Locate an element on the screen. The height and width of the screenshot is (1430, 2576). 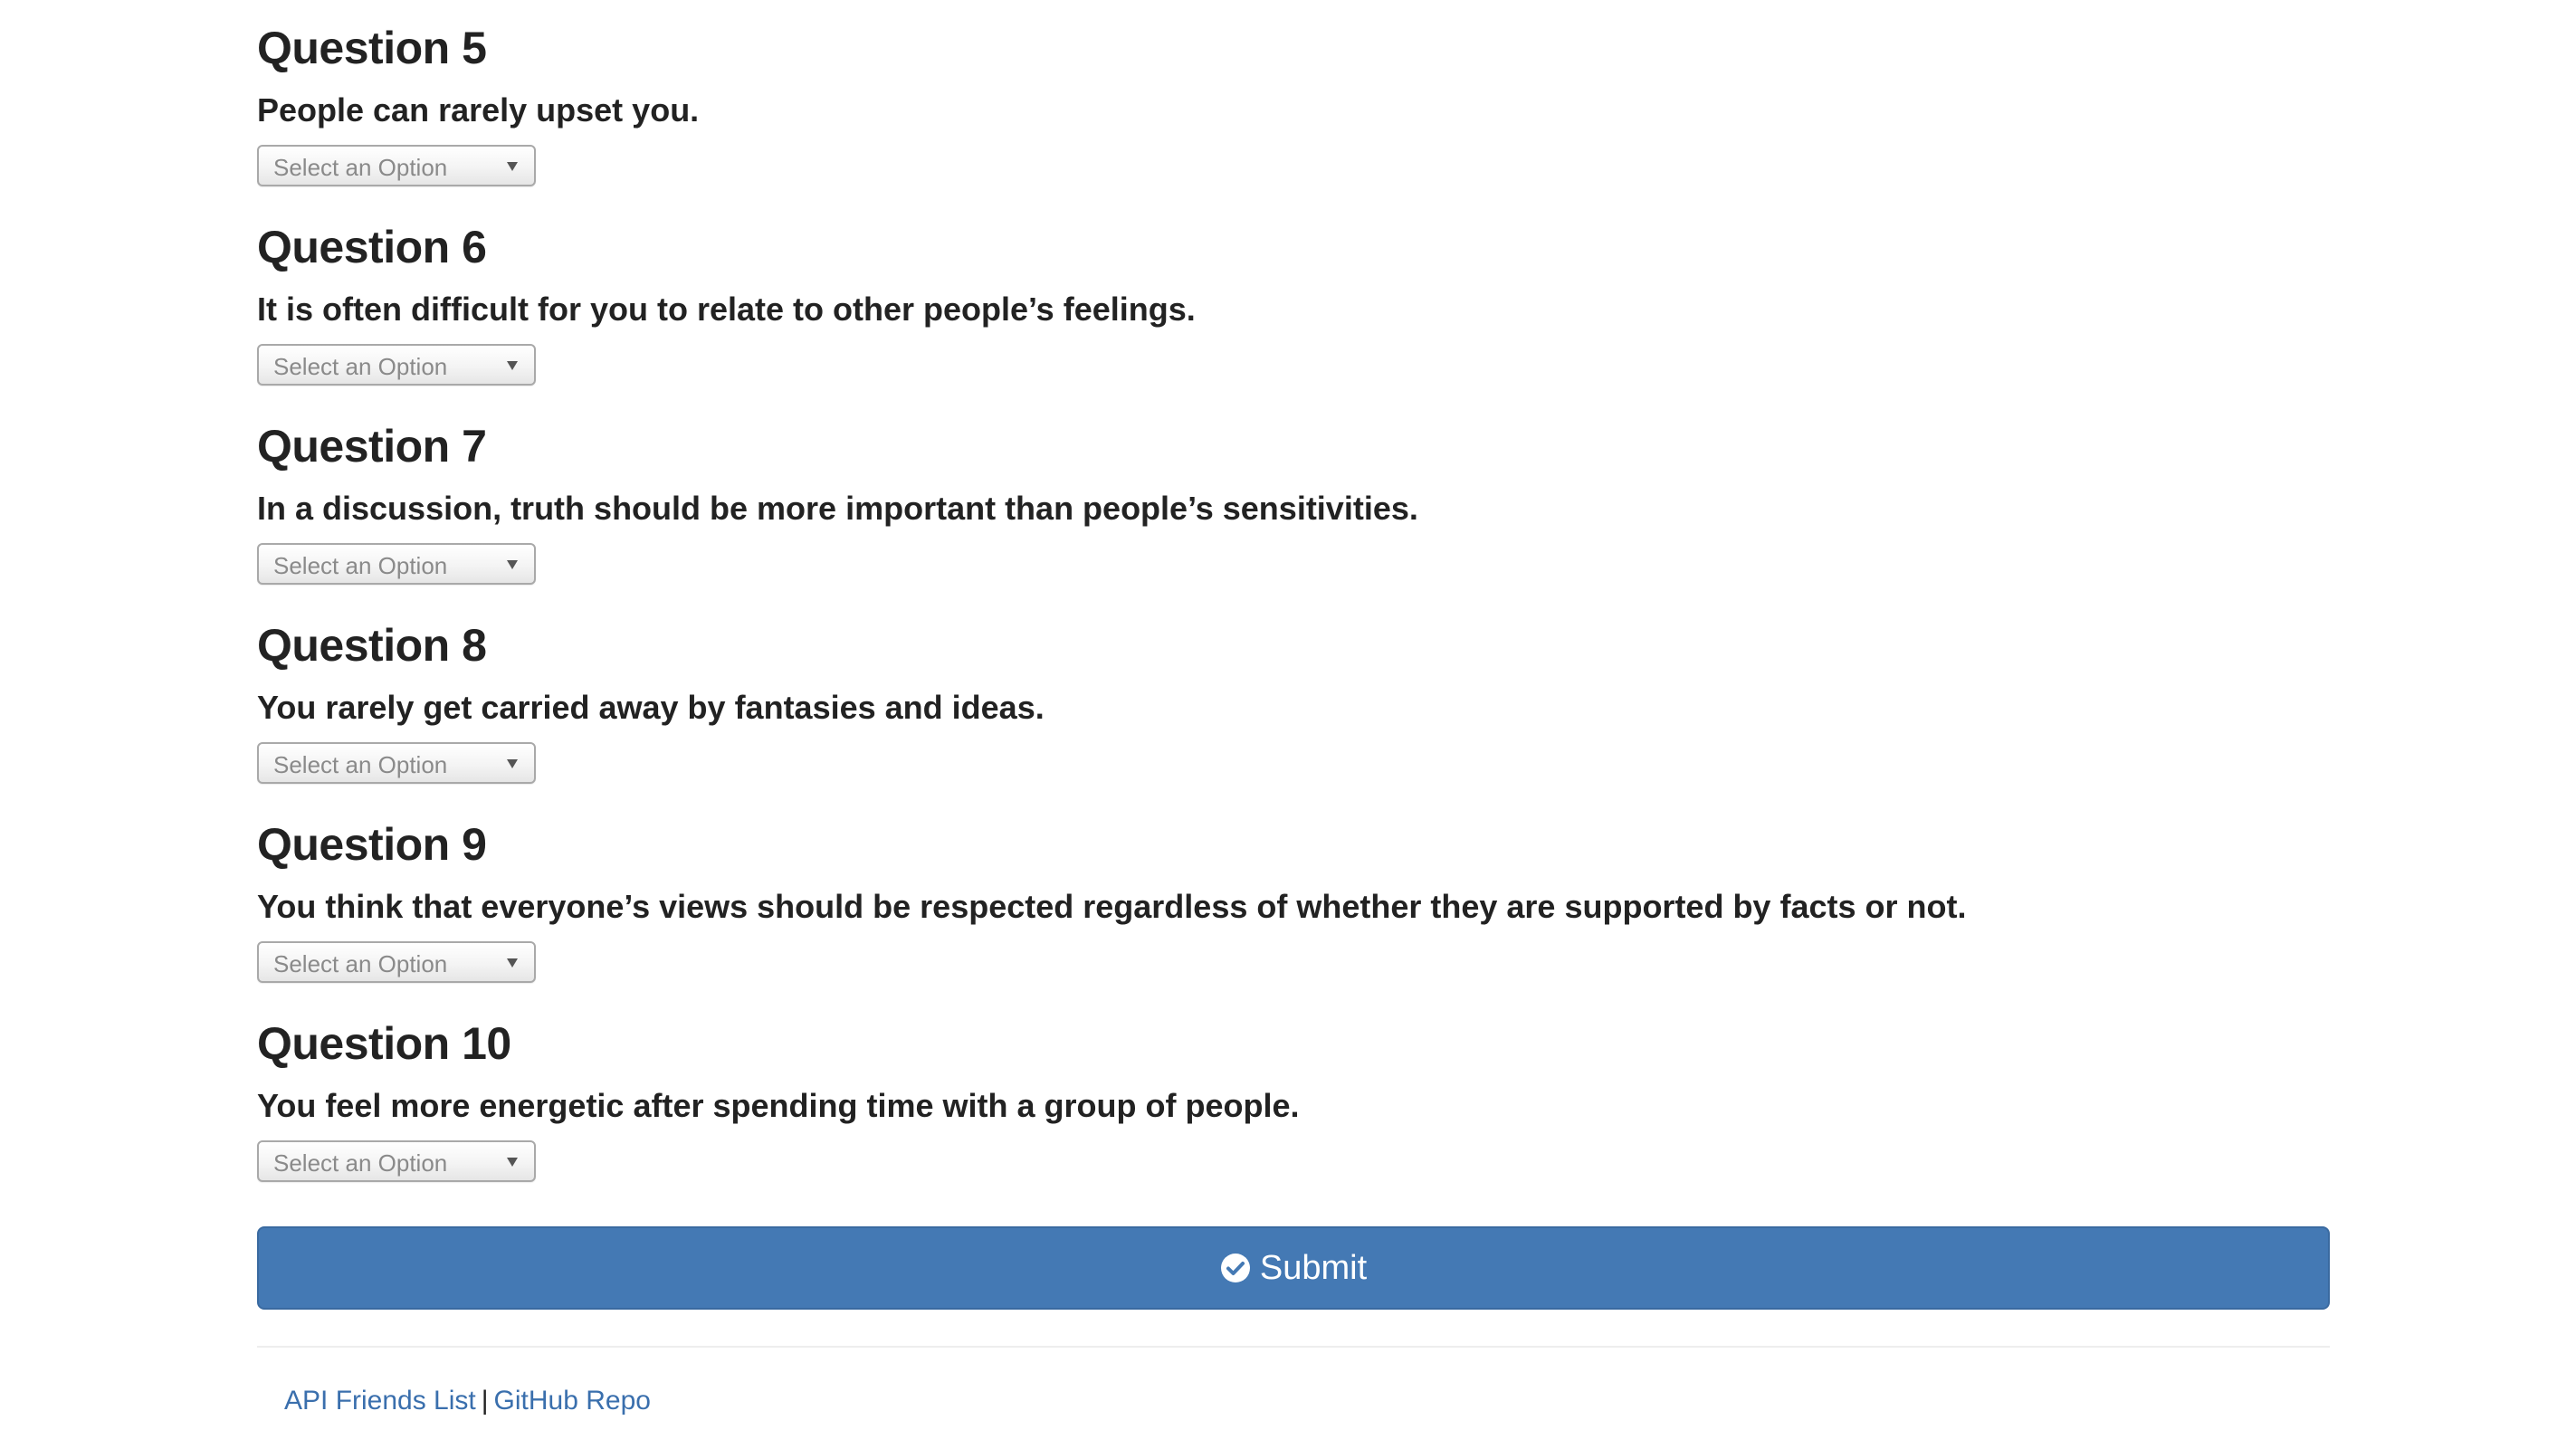
question-title: Question 10 is located at coordinates (384, 1043).